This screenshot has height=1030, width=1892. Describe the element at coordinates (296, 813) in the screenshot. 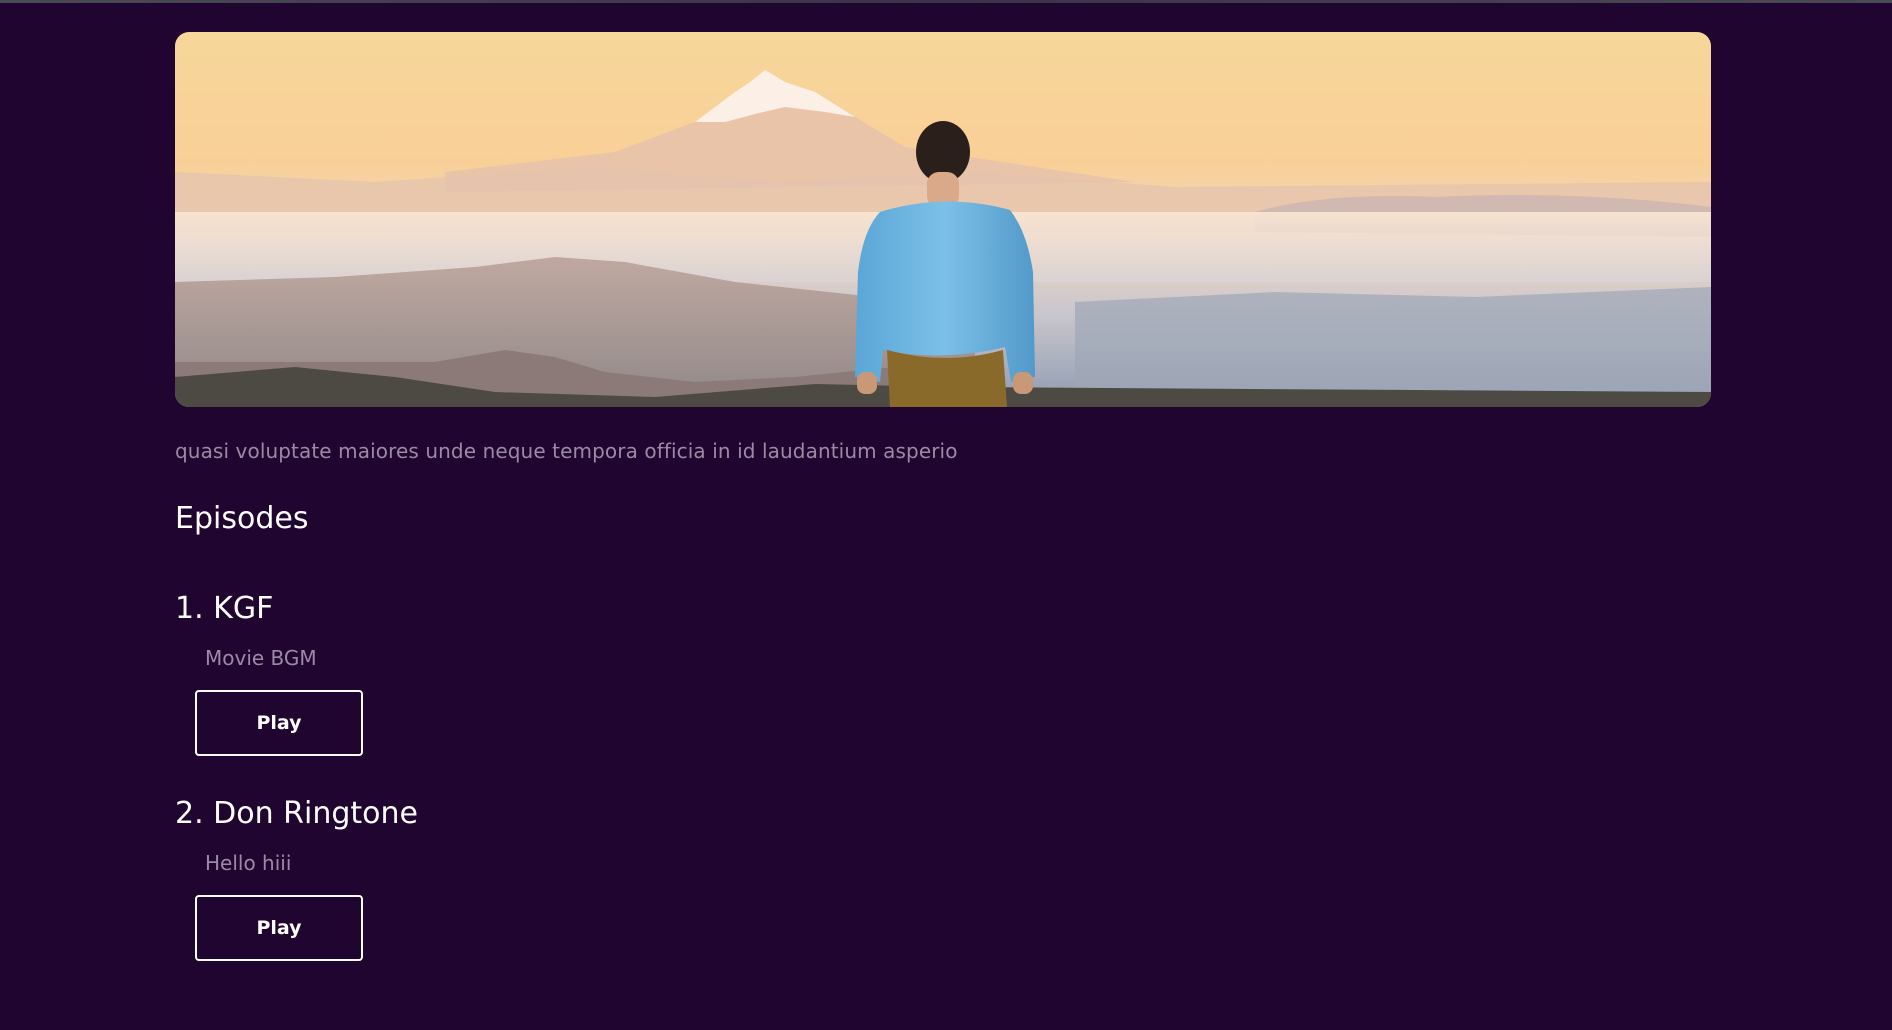

I see `episode-title: 2. Don Ringtone` at that location.